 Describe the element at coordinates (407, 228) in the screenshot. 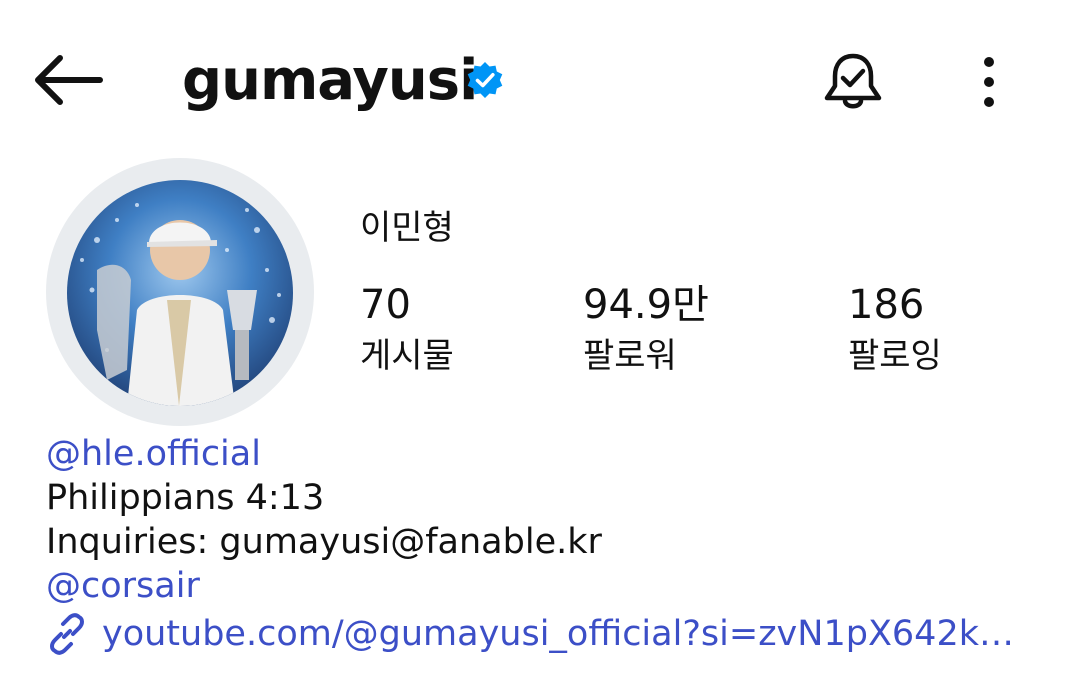

I see `profile-full-name: 이민형` at that location.